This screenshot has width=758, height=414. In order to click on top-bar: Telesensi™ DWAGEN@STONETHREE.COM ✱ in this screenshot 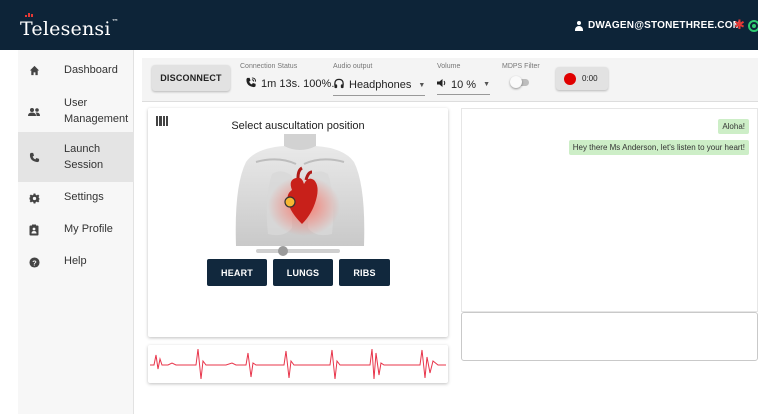, I will do `click(379, 25)`.